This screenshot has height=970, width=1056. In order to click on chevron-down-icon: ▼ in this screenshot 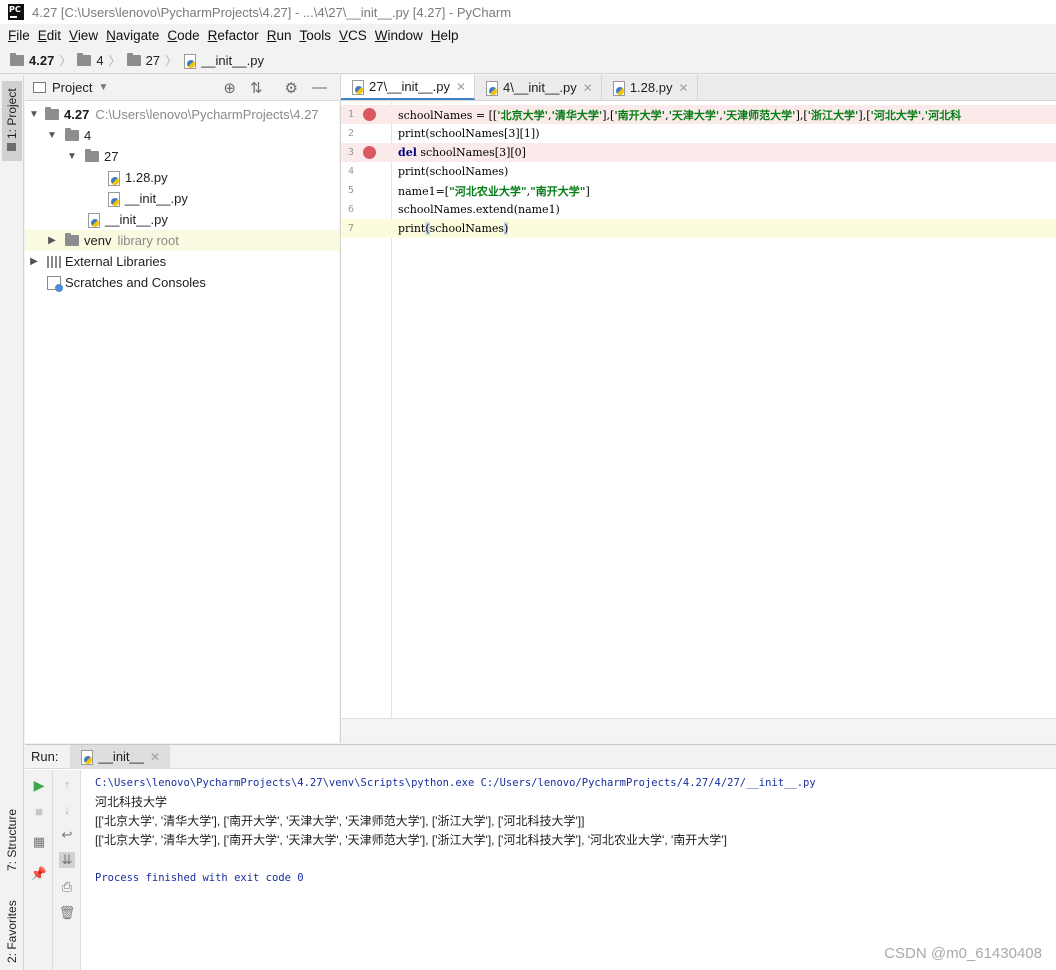, I will do `click(103, 87)`.